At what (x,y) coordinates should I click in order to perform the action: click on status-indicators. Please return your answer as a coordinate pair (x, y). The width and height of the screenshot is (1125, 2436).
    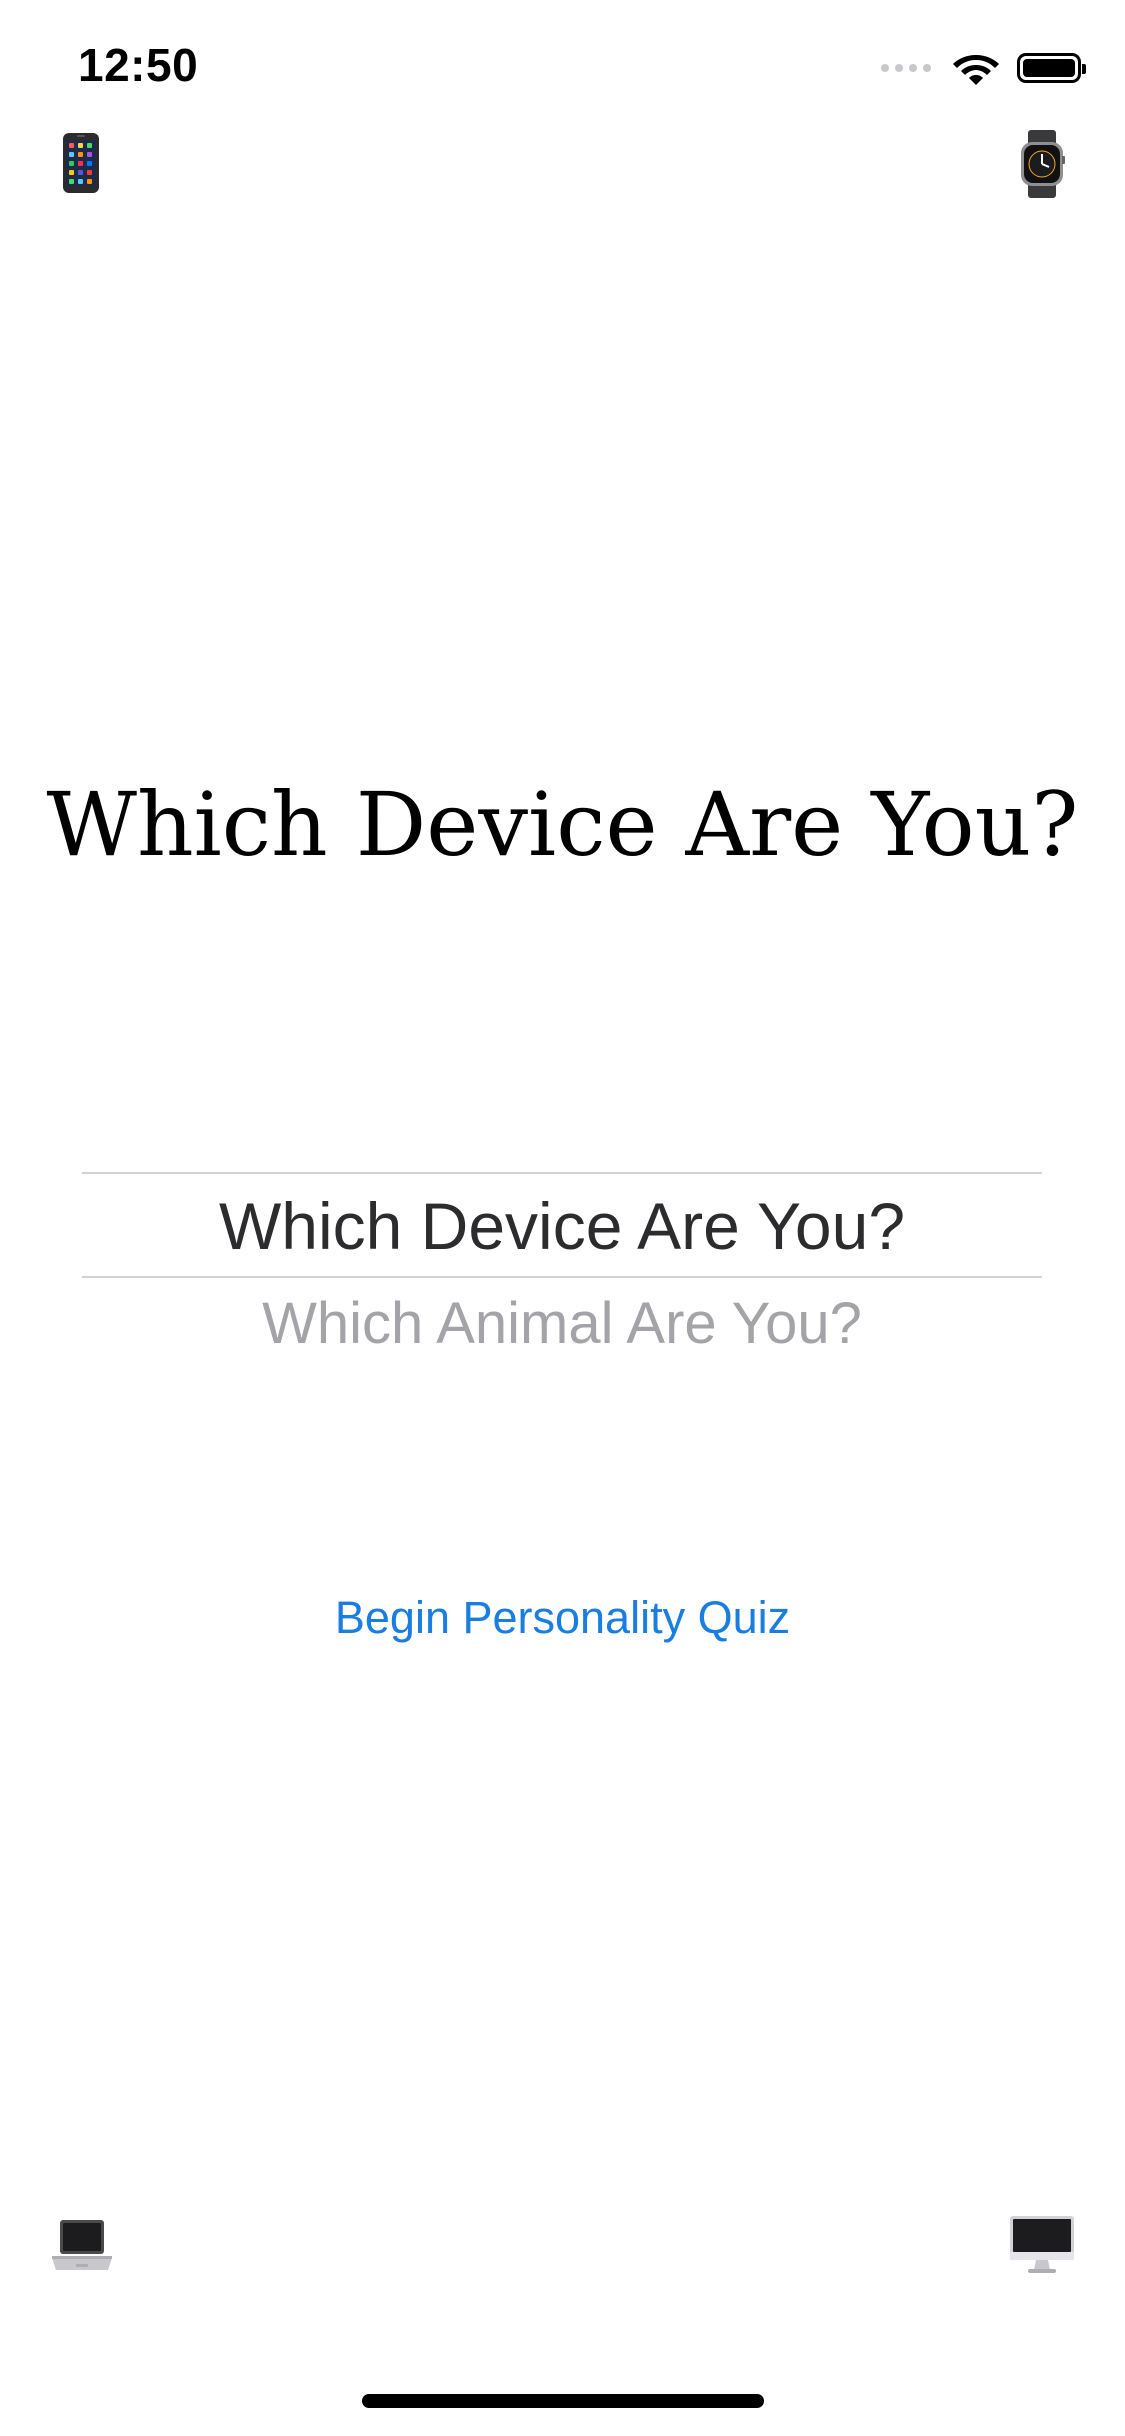
    Looking at the image, I should click on (983, 68).